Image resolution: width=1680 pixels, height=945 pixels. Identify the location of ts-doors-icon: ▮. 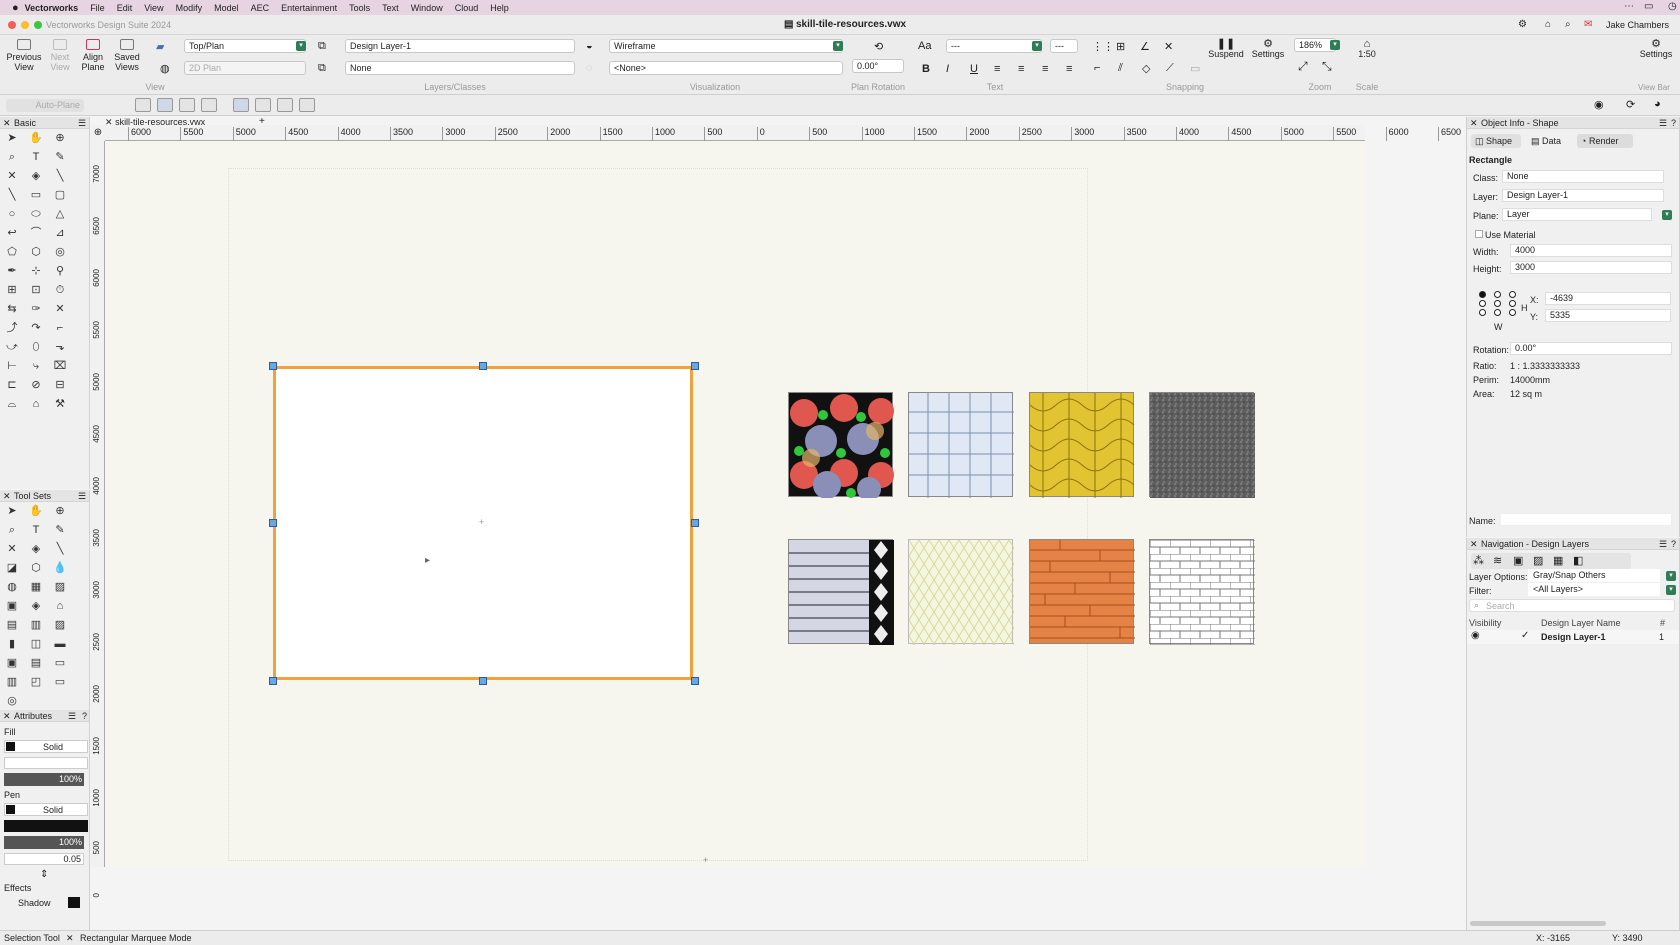
(12, 644).